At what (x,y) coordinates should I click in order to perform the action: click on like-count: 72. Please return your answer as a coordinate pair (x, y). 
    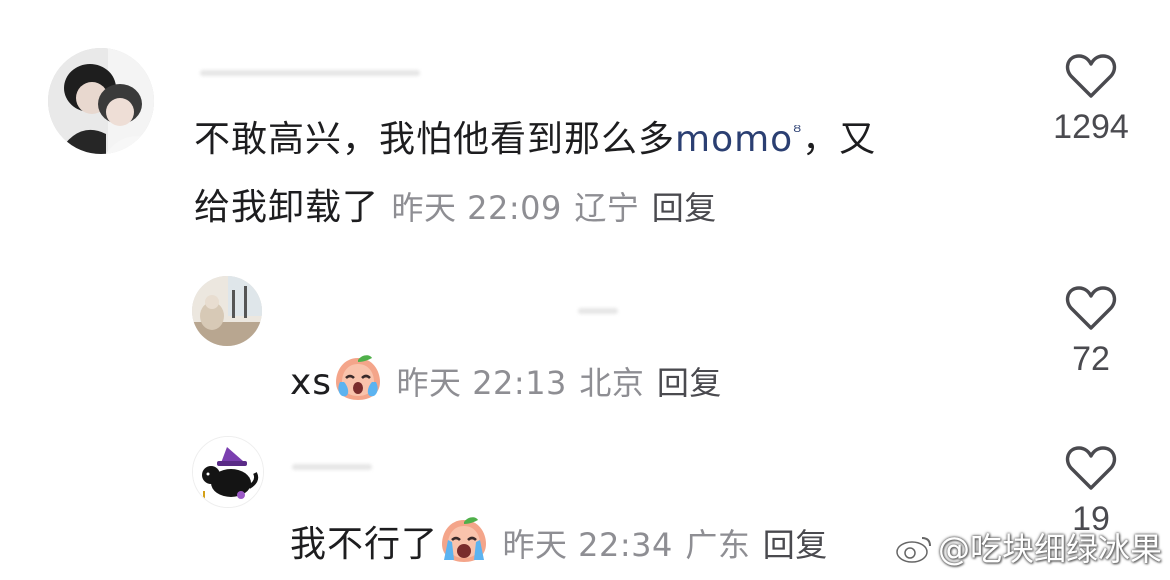
    Looking at the image, I should click on (1091, 359).